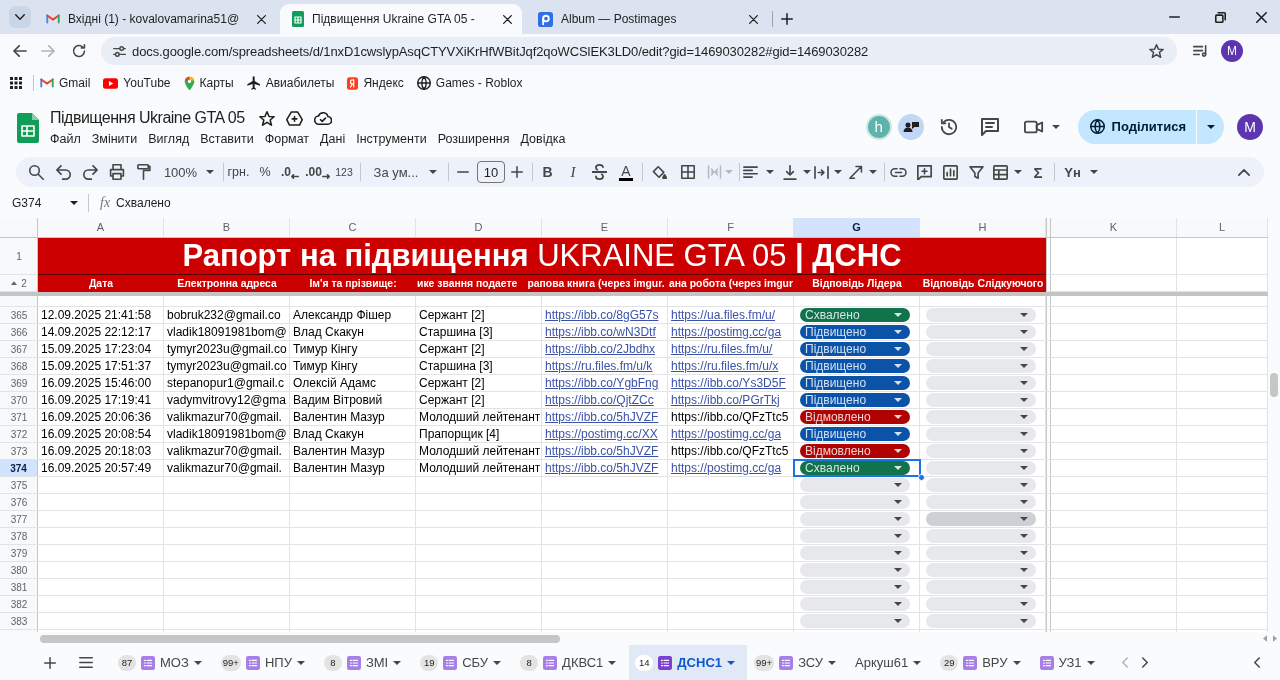 Image resolution: width=1280 pixels, height=680 pixels. Describe the element at coordinates (163, 662) in the screenshot. I see `sheet-tab: 87 МОЗ` at that location.